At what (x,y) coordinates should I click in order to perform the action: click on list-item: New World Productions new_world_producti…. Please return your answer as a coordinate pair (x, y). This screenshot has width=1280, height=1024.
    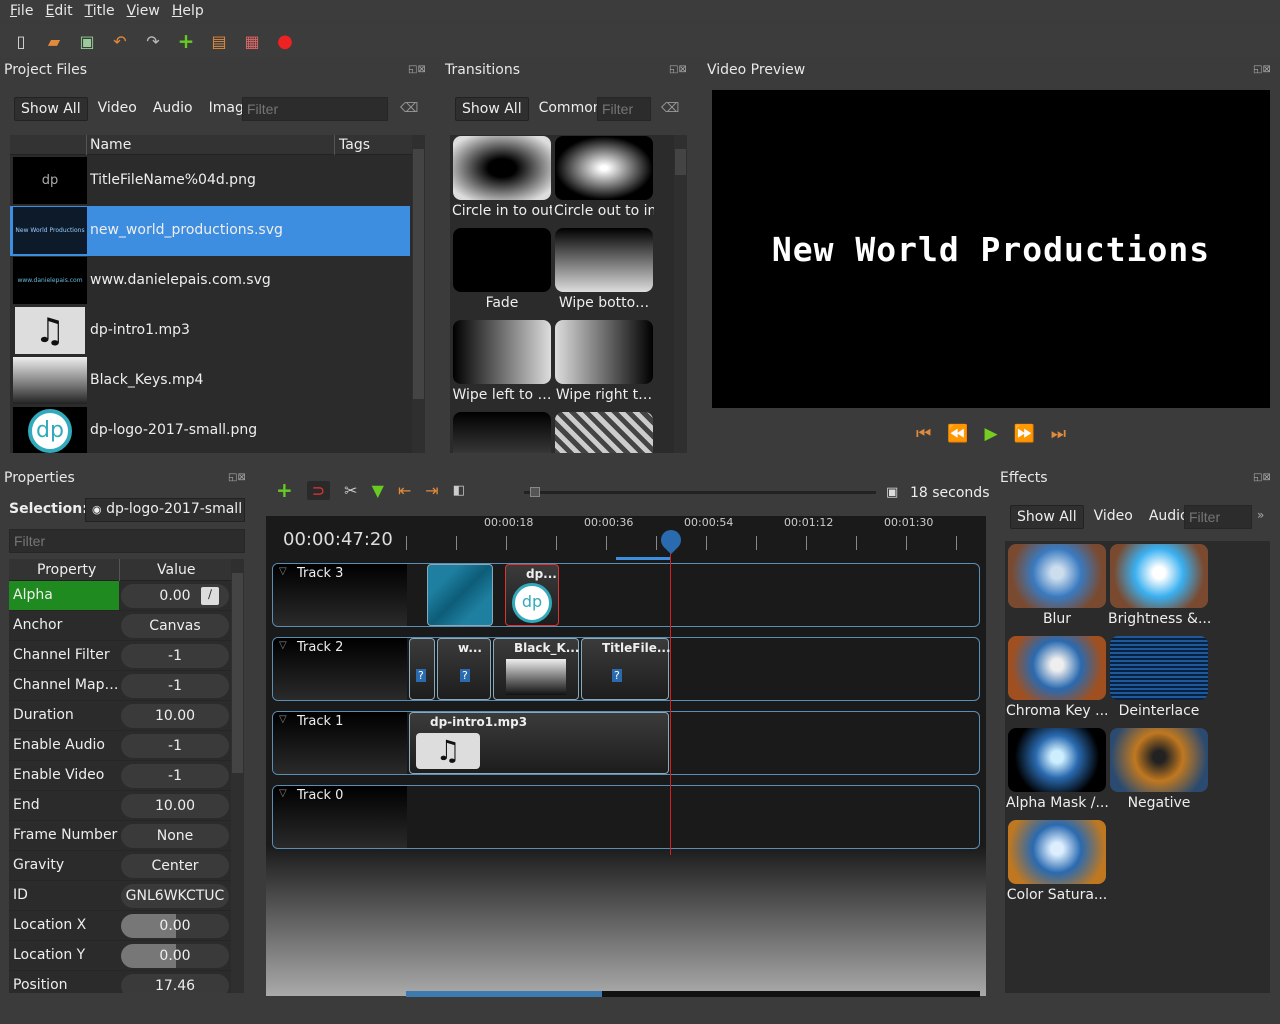
    Looking at the image, I should click on (210, 231).